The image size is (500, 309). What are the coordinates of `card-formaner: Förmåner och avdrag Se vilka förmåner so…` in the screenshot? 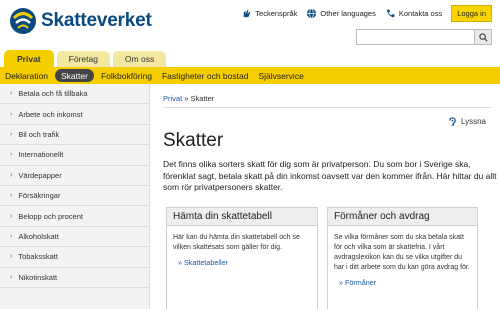 It's located at (402, 258).